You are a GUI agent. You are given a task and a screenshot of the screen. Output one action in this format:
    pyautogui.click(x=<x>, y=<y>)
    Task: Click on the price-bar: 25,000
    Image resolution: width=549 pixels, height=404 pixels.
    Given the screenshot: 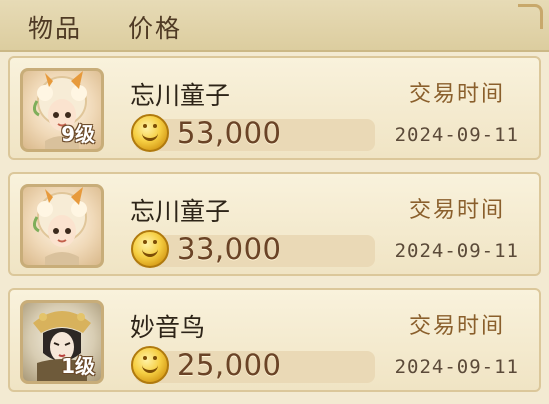 What is the action you would take?
    pyautogui.click(x=253, y=365)
    